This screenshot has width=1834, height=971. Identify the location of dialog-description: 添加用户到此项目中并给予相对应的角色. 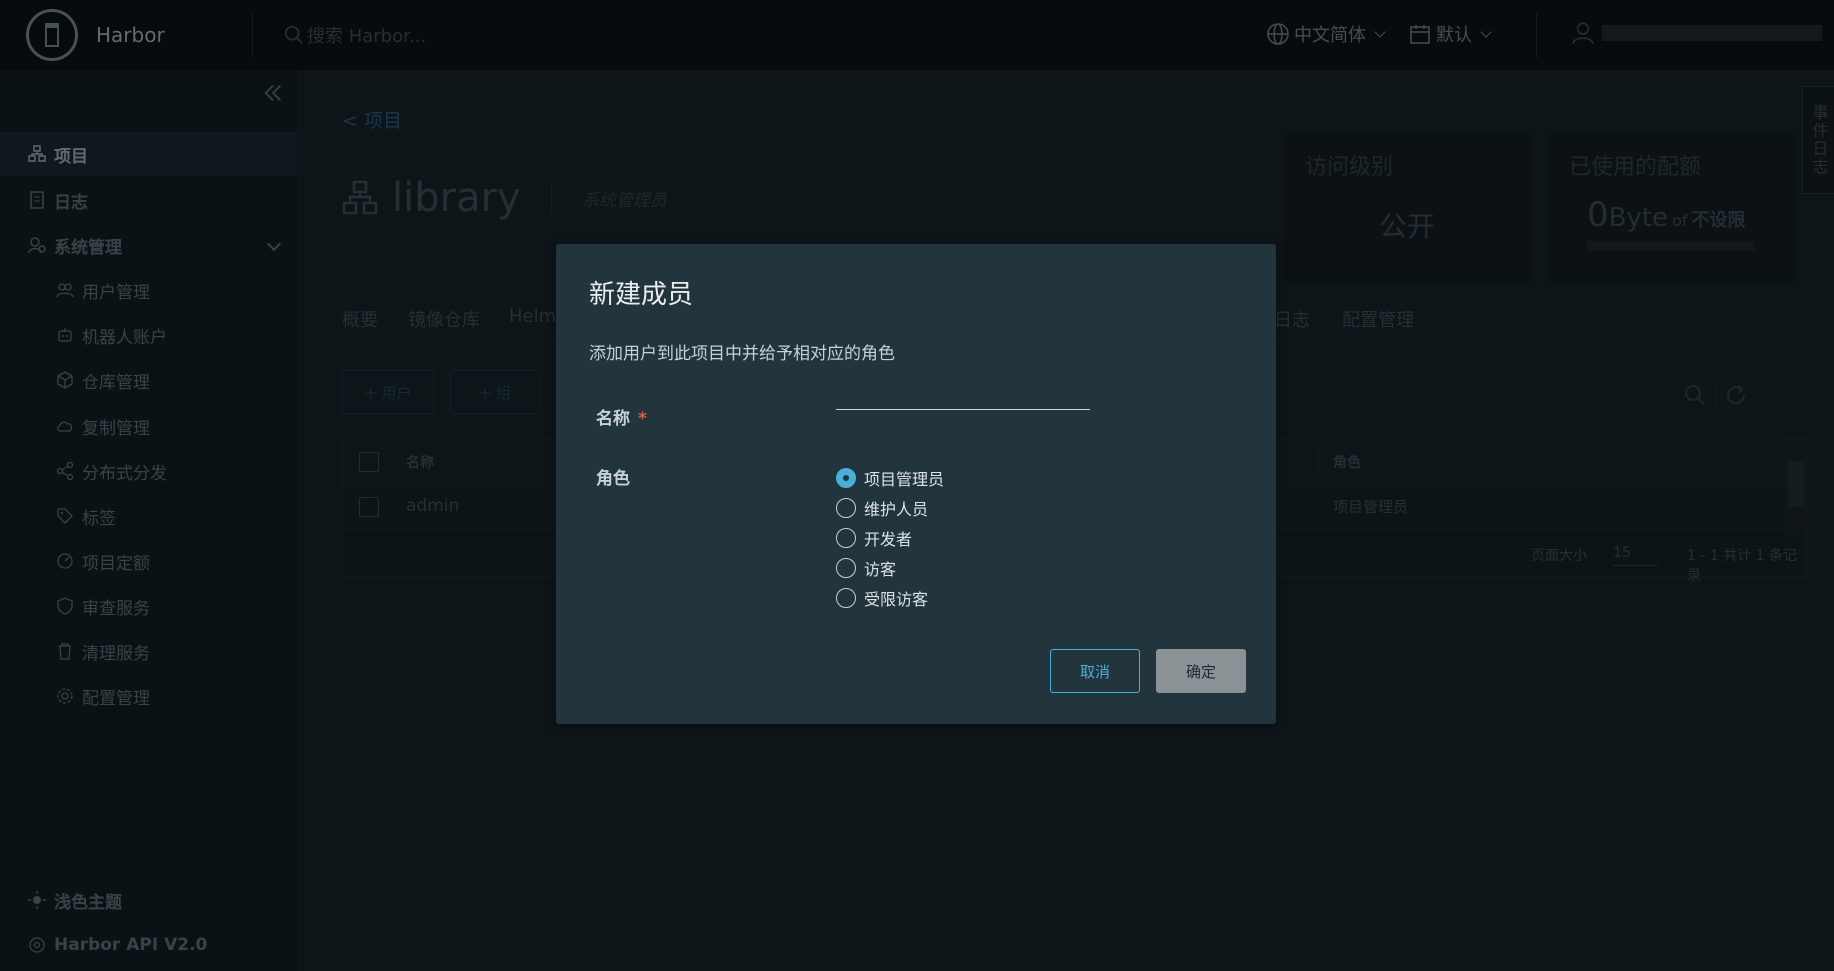
(742, 354).